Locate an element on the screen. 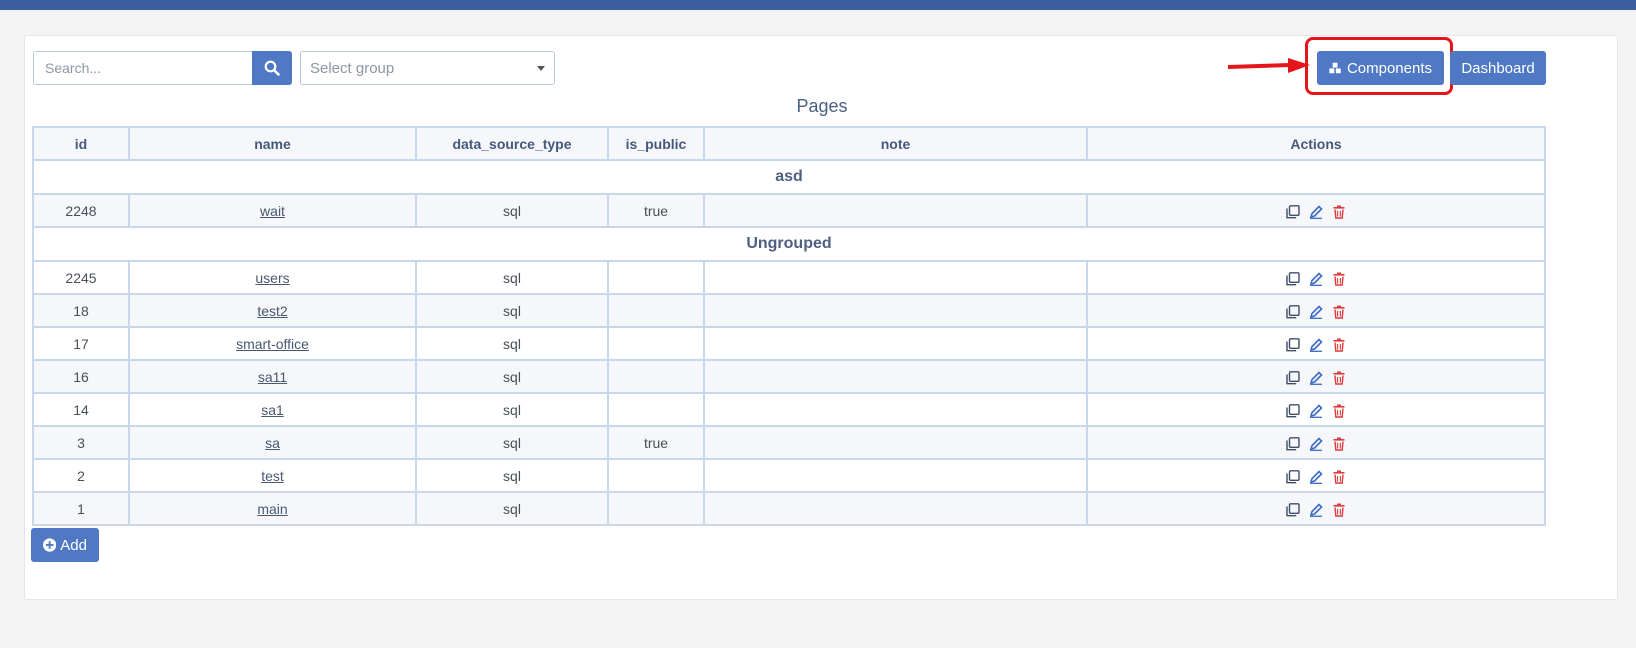 The height and width of the screenshot is (648, 1636). add-button: Add is located at coordinates (65, 545).